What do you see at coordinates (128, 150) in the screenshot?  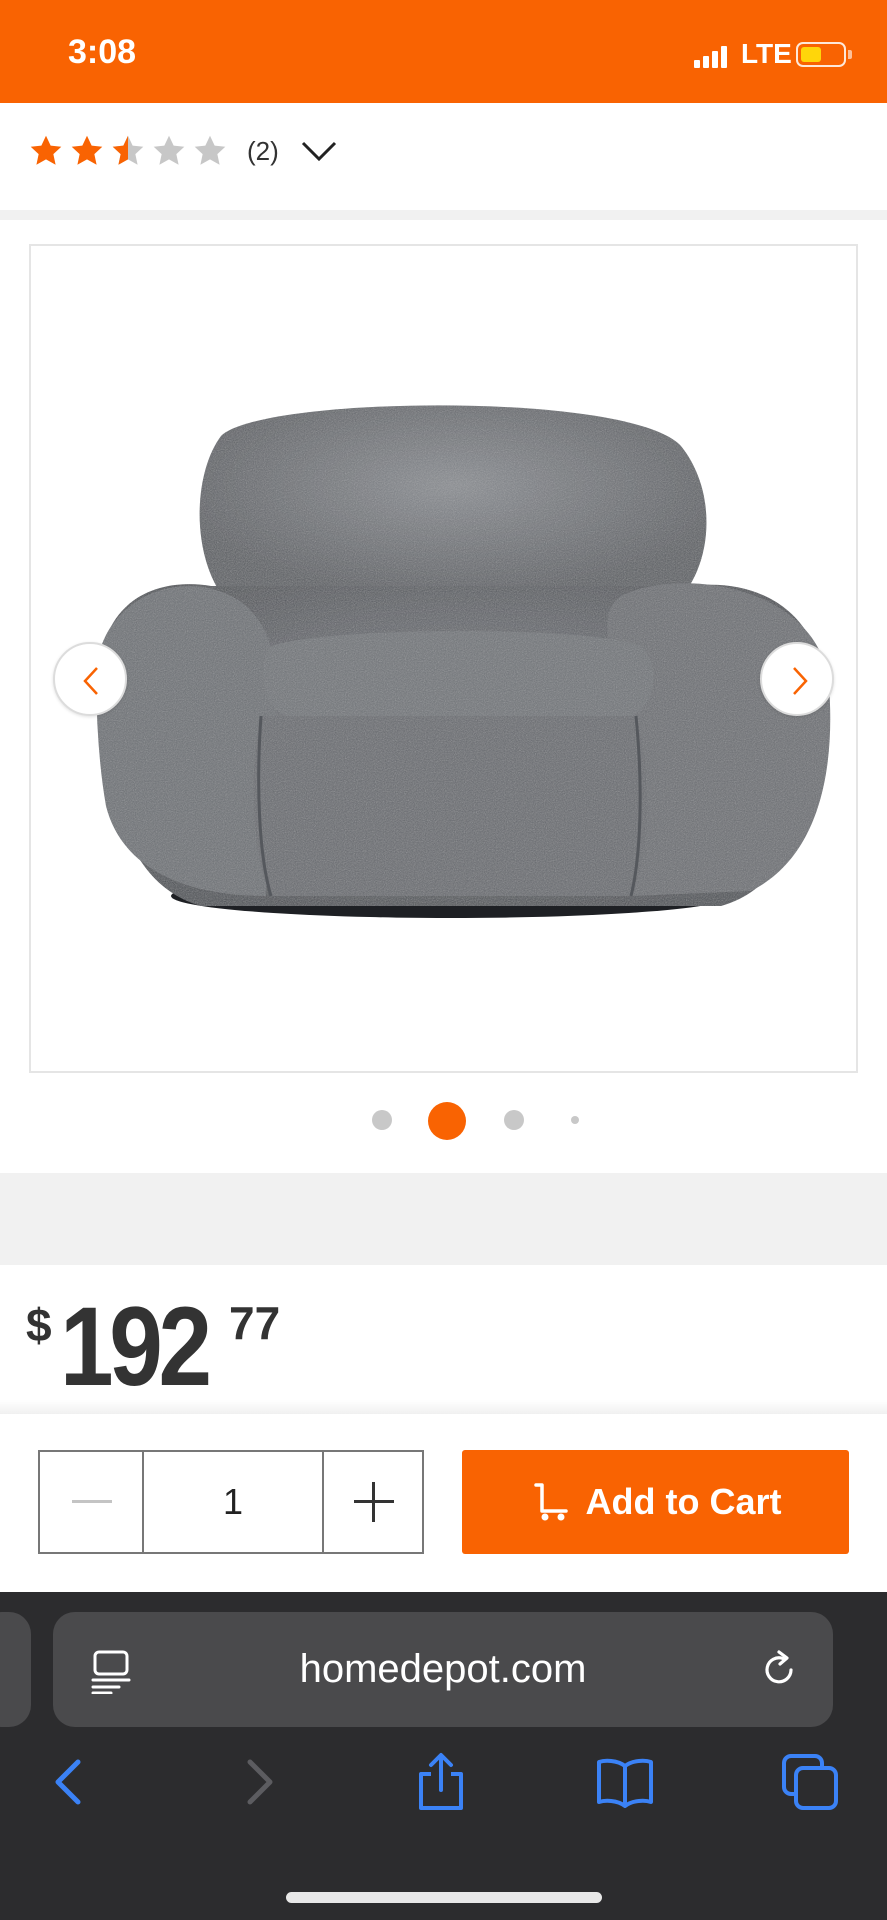 I see `star-half-icon` at bounding box center [128, 150].